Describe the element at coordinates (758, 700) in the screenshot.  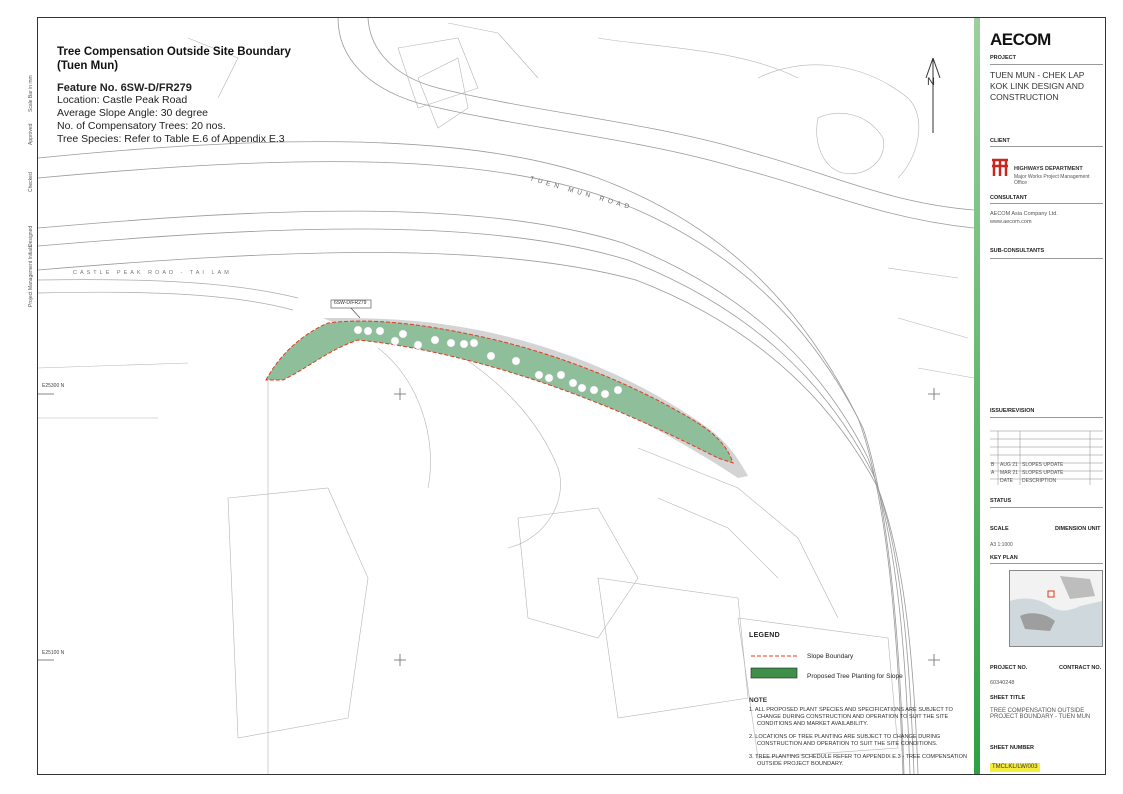
I see `notes-heading: NOTE` at that location.